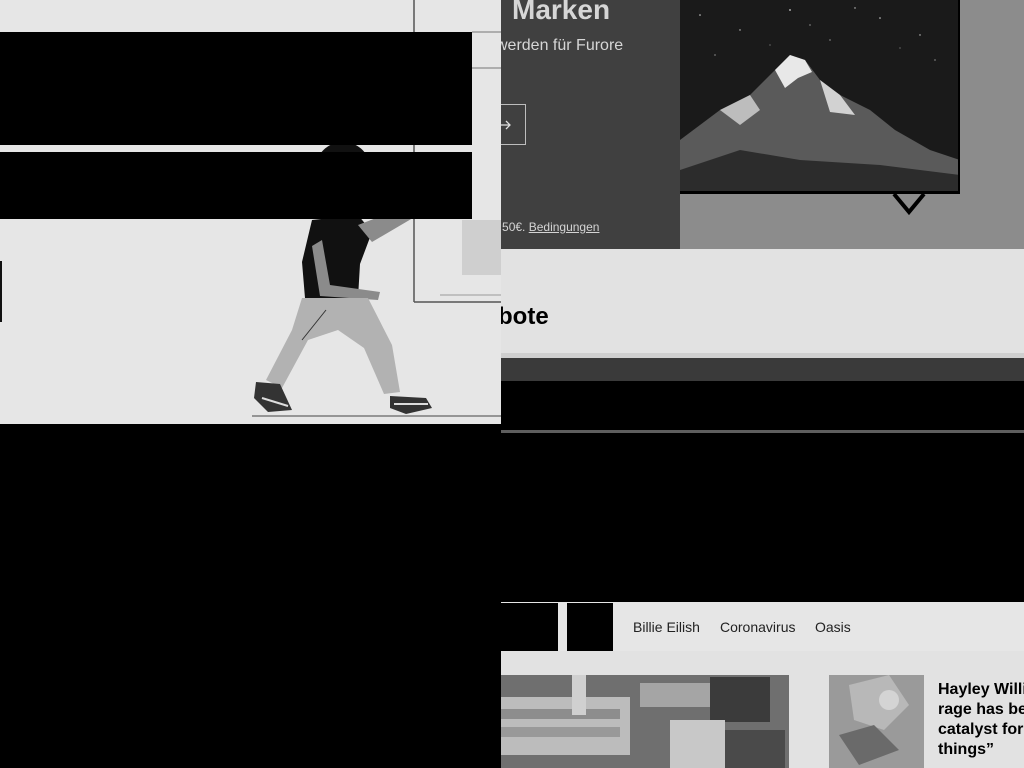  I want to click on article-thumbnail, so click(876, 721).